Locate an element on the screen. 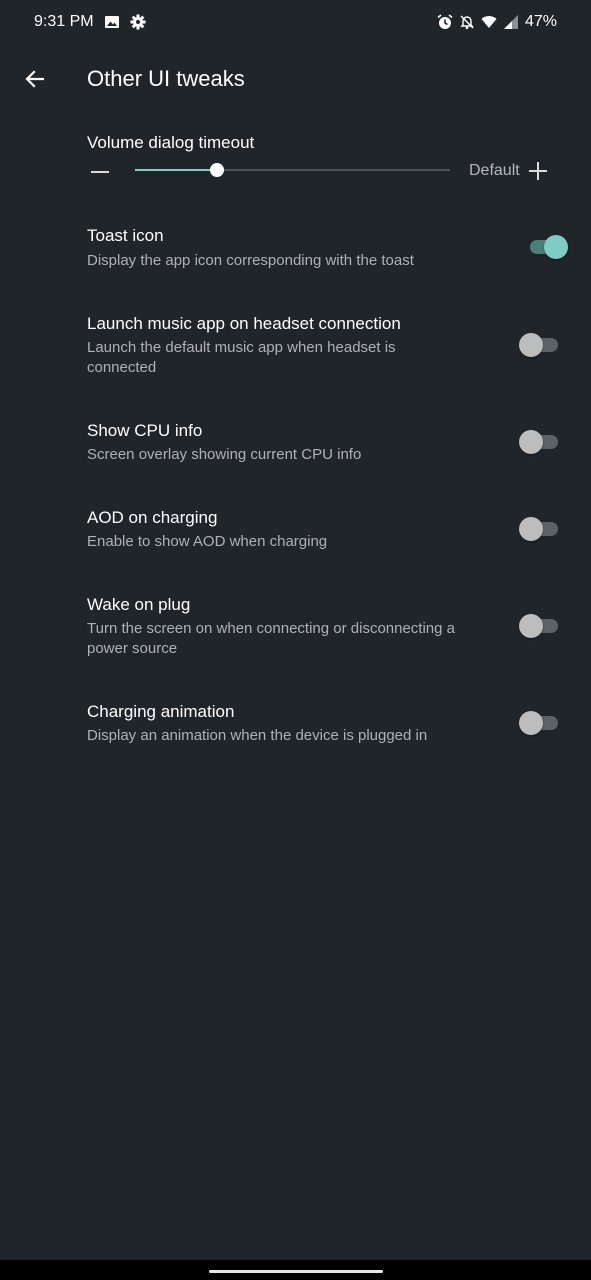  back-button is located at coordinates (35, 79).